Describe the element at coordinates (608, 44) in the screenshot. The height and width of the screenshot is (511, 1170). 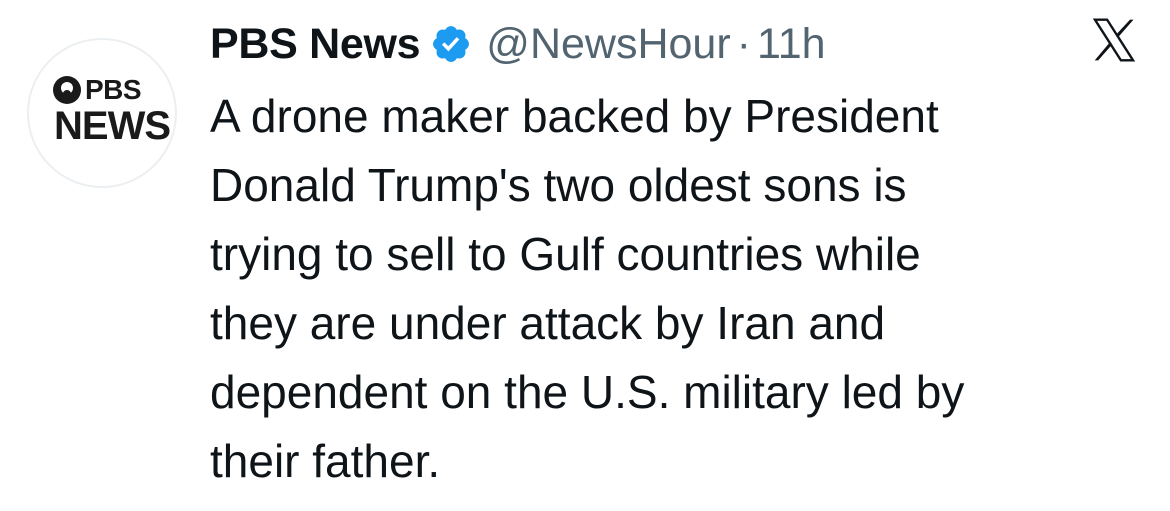
I see `handle: @NewsHour` at that location.